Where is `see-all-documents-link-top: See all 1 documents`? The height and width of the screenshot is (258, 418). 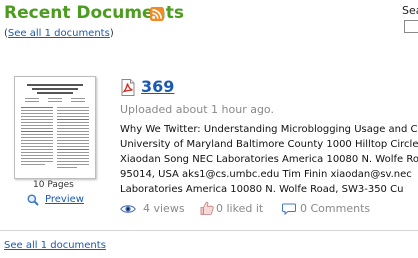
see-all-documents-link-top: See all 1 documents is located at coordinates (59, 33).